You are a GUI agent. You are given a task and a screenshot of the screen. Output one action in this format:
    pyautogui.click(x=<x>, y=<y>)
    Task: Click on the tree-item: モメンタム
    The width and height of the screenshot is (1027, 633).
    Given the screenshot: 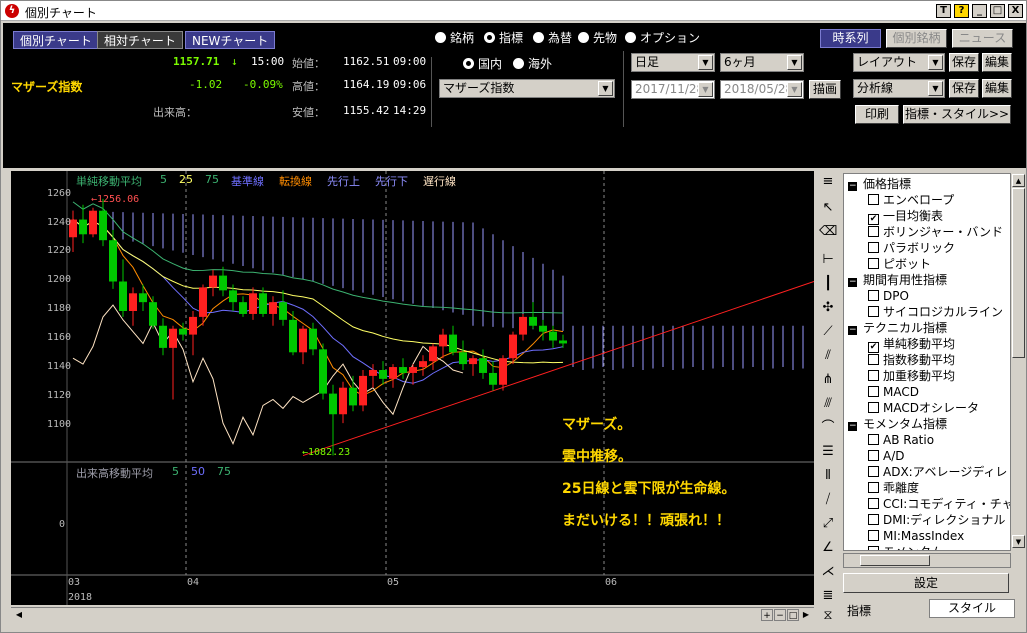 What is the action you would take?
    pyautogui.click(x=905, y=547)
    